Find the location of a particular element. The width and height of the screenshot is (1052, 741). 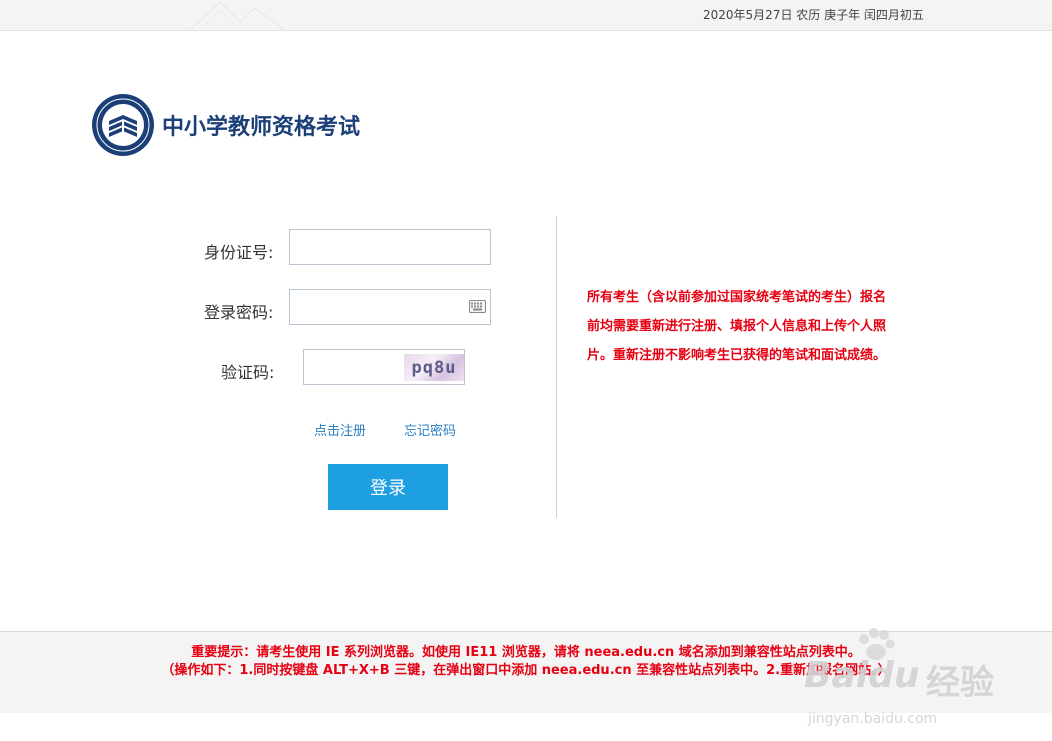

watermark-brand: Baidu is located at coordinates (862, 675).